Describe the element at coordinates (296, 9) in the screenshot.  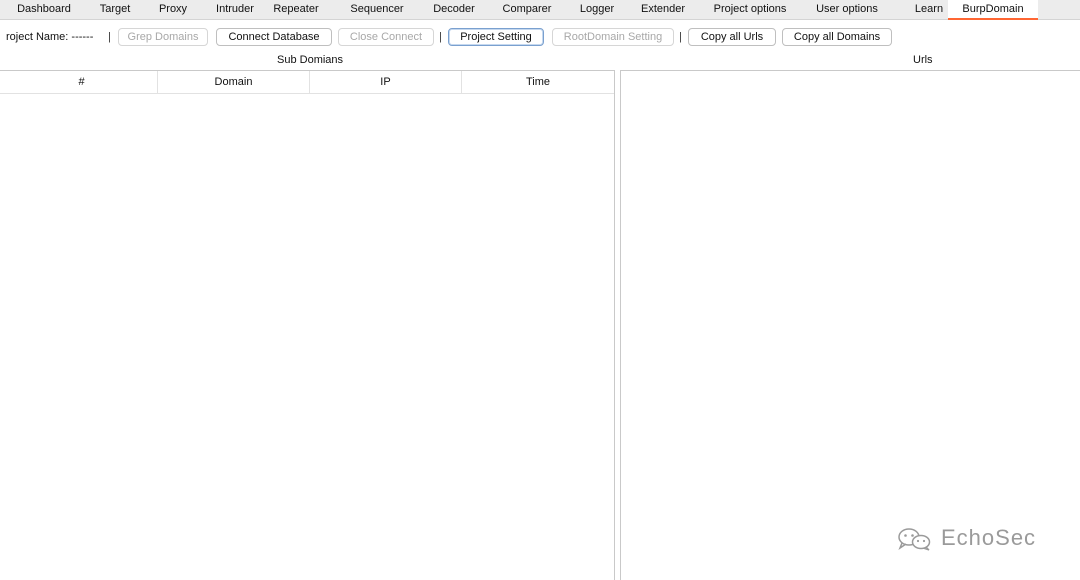
I see `tab-repeater: Repeater` at that location.